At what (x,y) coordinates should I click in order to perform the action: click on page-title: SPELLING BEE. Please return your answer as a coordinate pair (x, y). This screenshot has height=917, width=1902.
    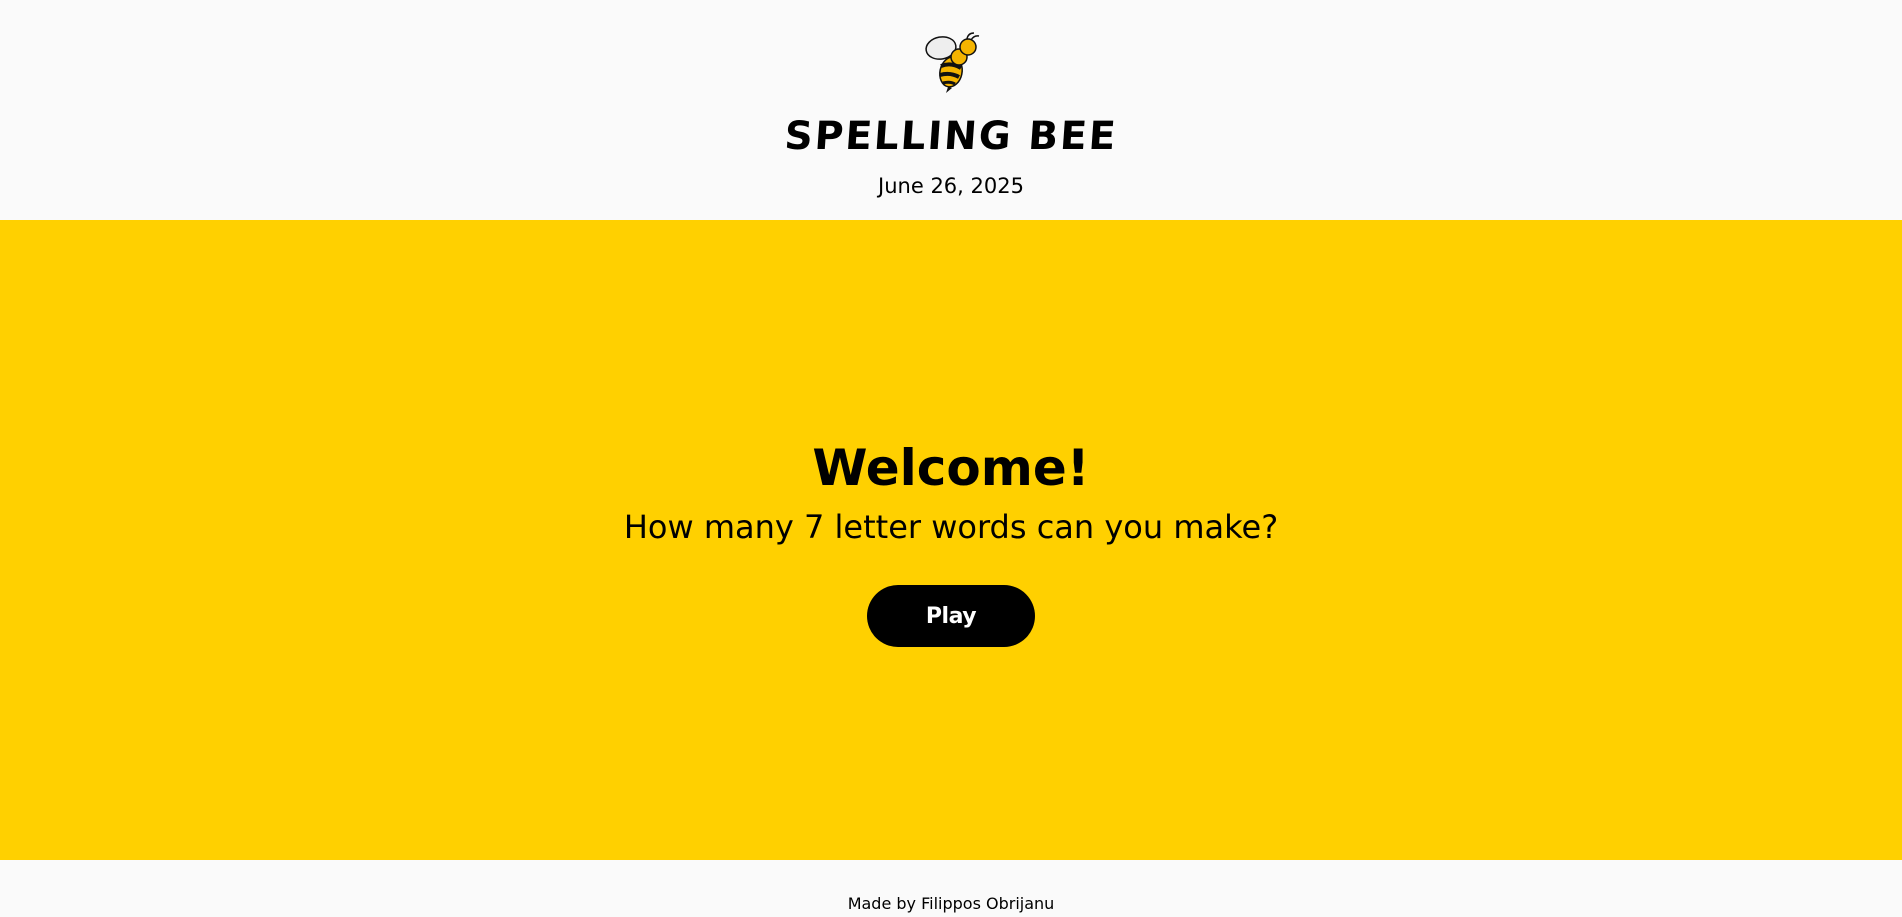
    Looking at the image, I should click on (951, 136).